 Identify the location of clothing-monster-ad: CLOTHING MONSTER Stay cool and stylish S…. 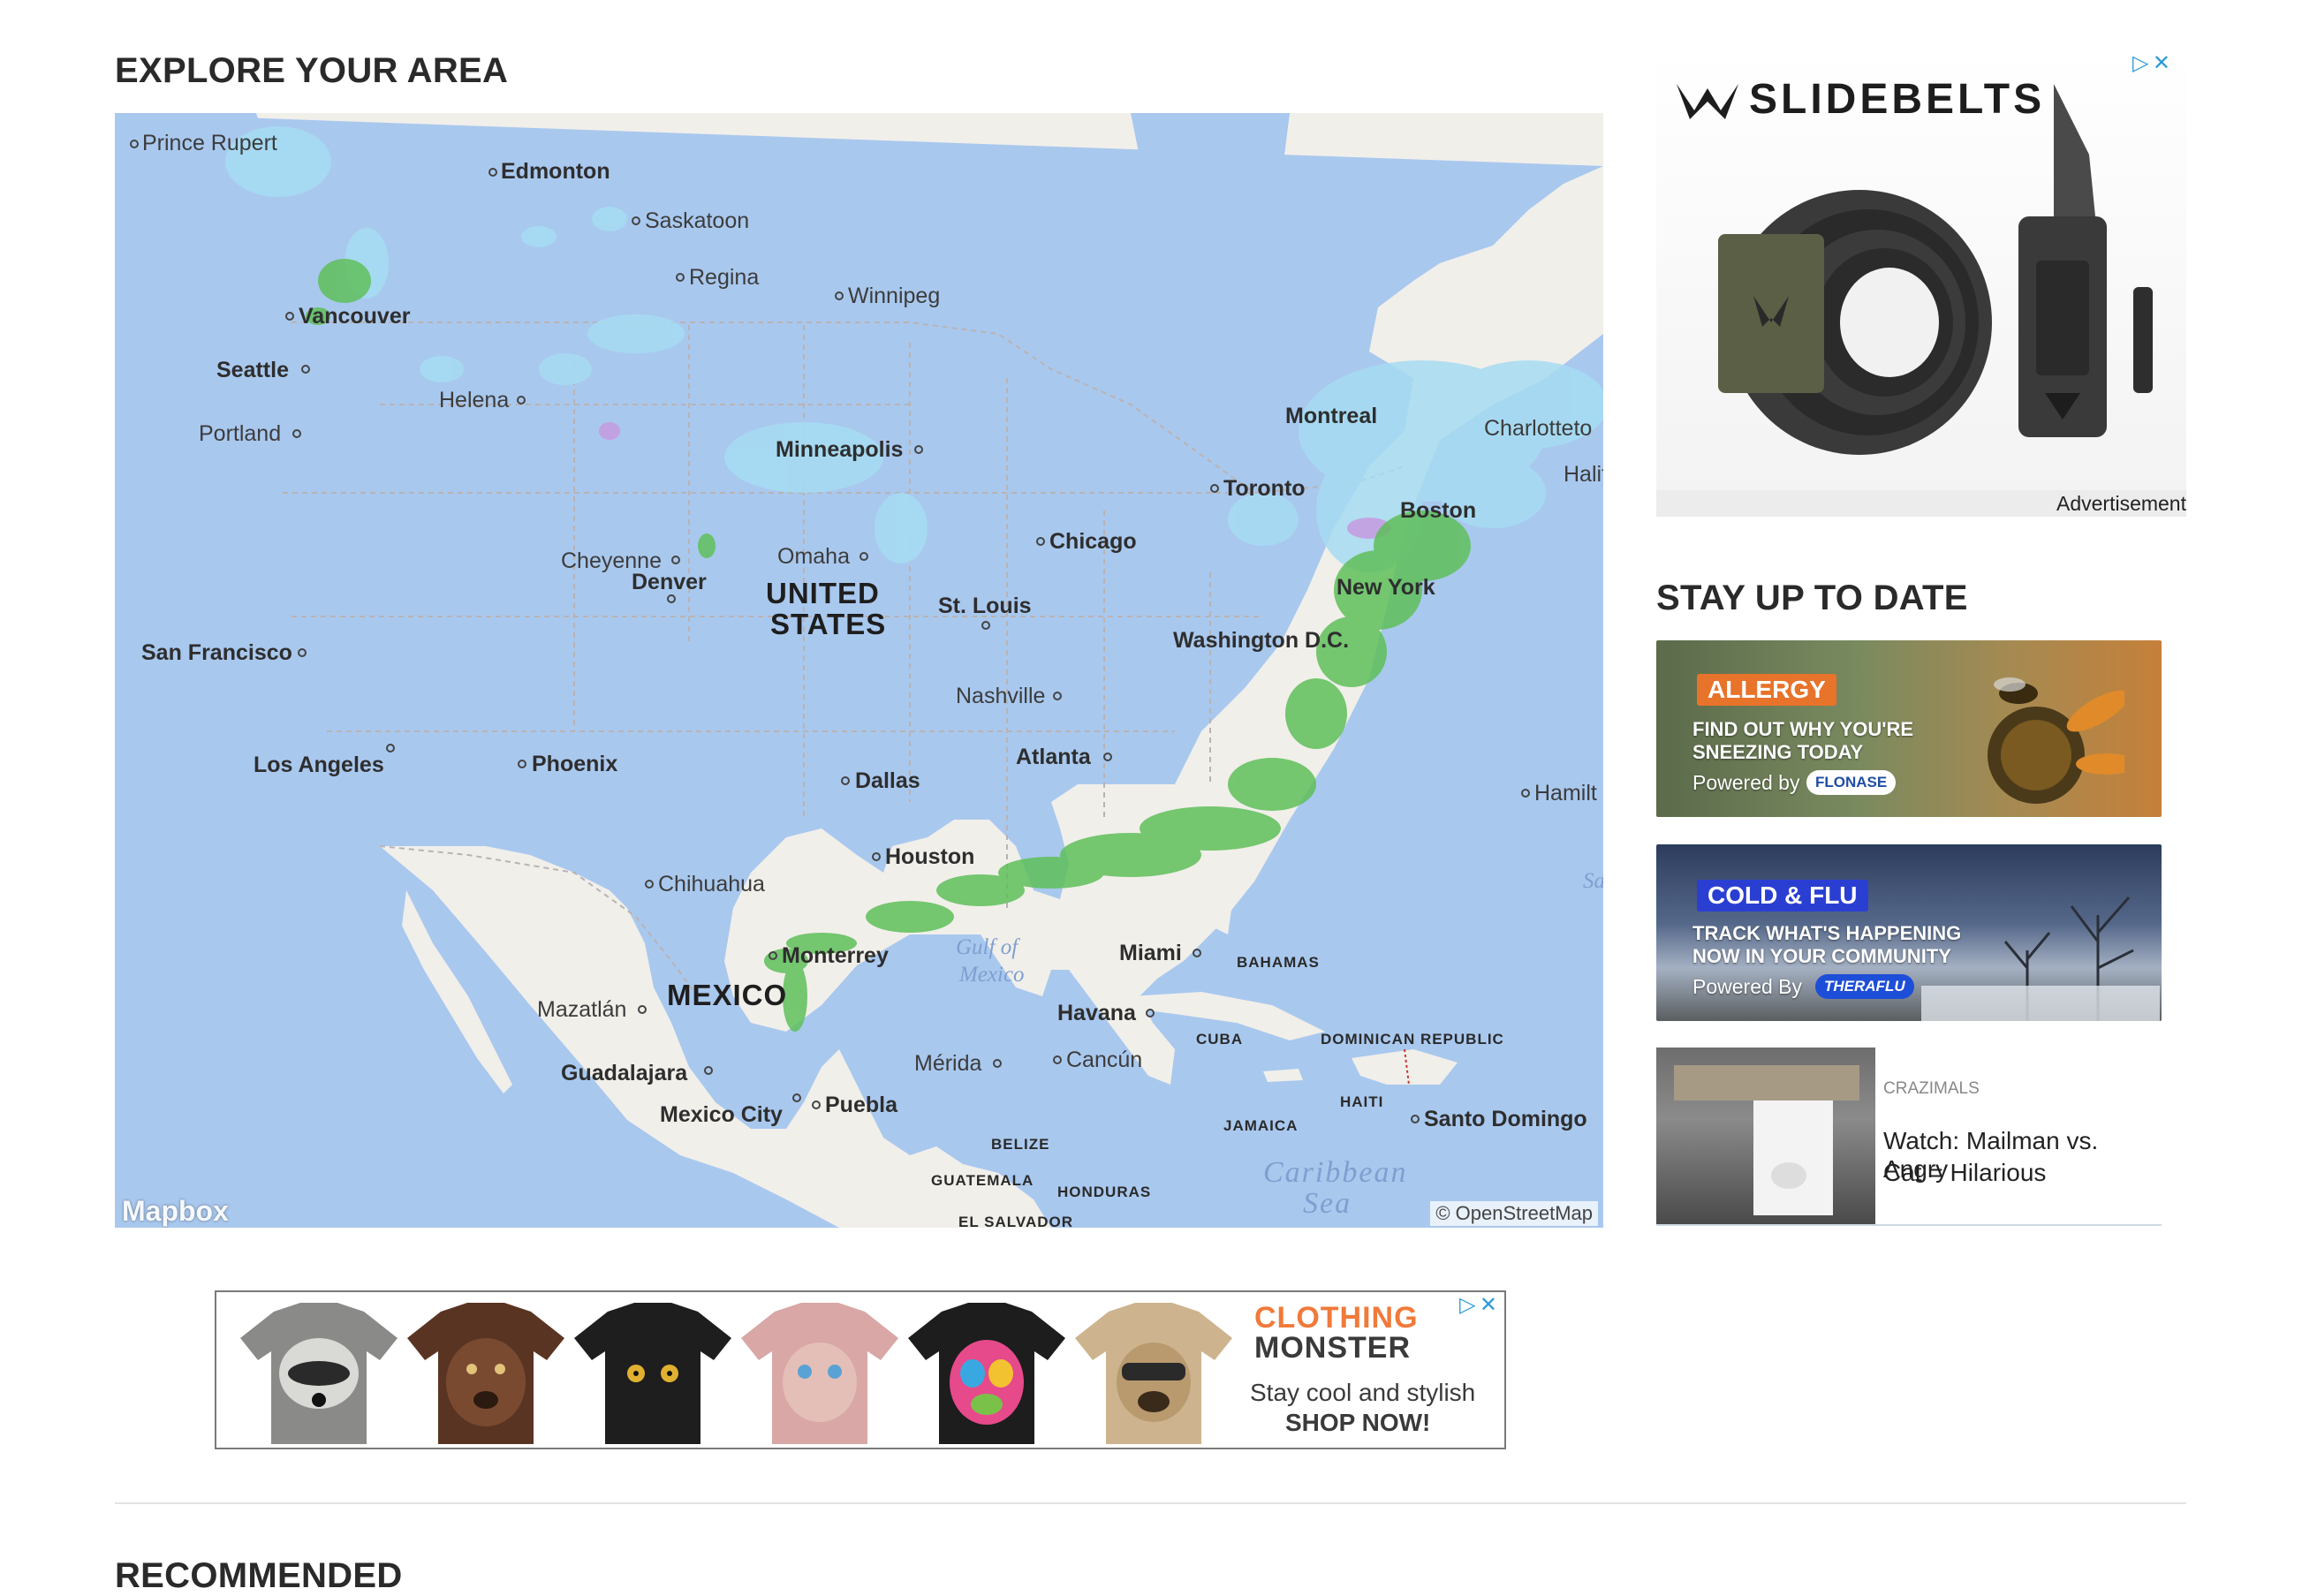
(860, 1369).